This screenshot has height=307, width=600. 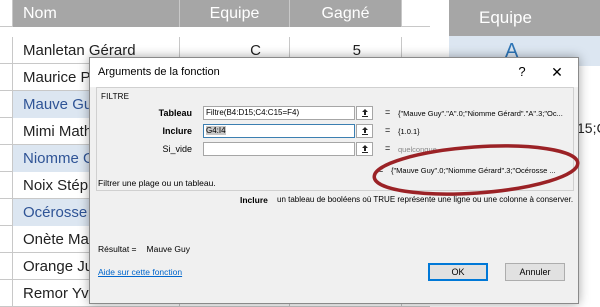 I want to click on help-link: Aide sur cette fonction, so click(x=140, y=272).